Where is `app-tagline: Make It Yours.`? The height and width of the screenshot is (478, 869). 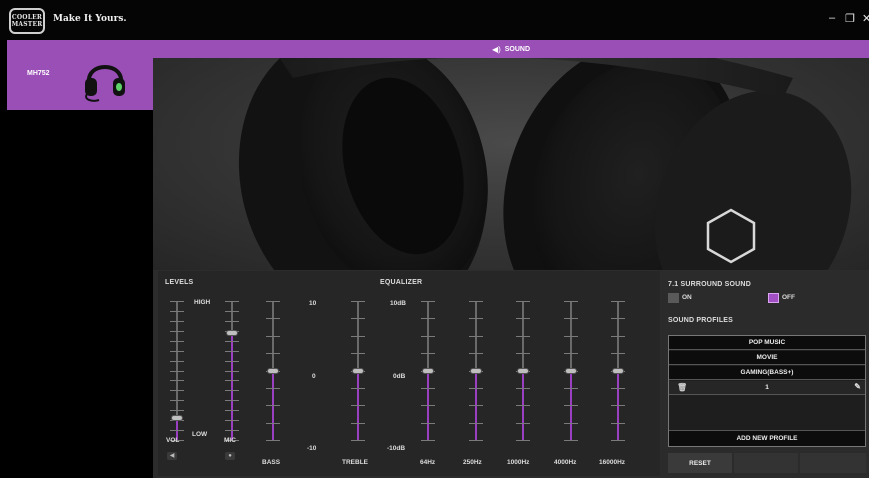
app-tagline: Make It Yours. is located at coordinates (90, 19).